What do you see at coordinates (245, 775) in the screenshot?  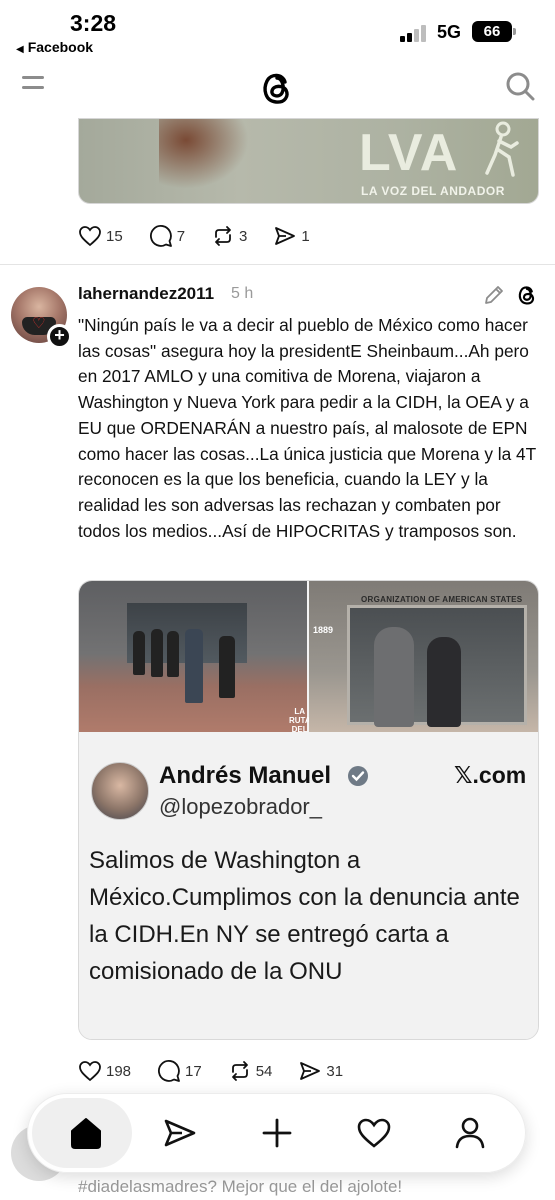 I see `tweet-author-name: Andrés Manuel` at bounding box center [245, 775].